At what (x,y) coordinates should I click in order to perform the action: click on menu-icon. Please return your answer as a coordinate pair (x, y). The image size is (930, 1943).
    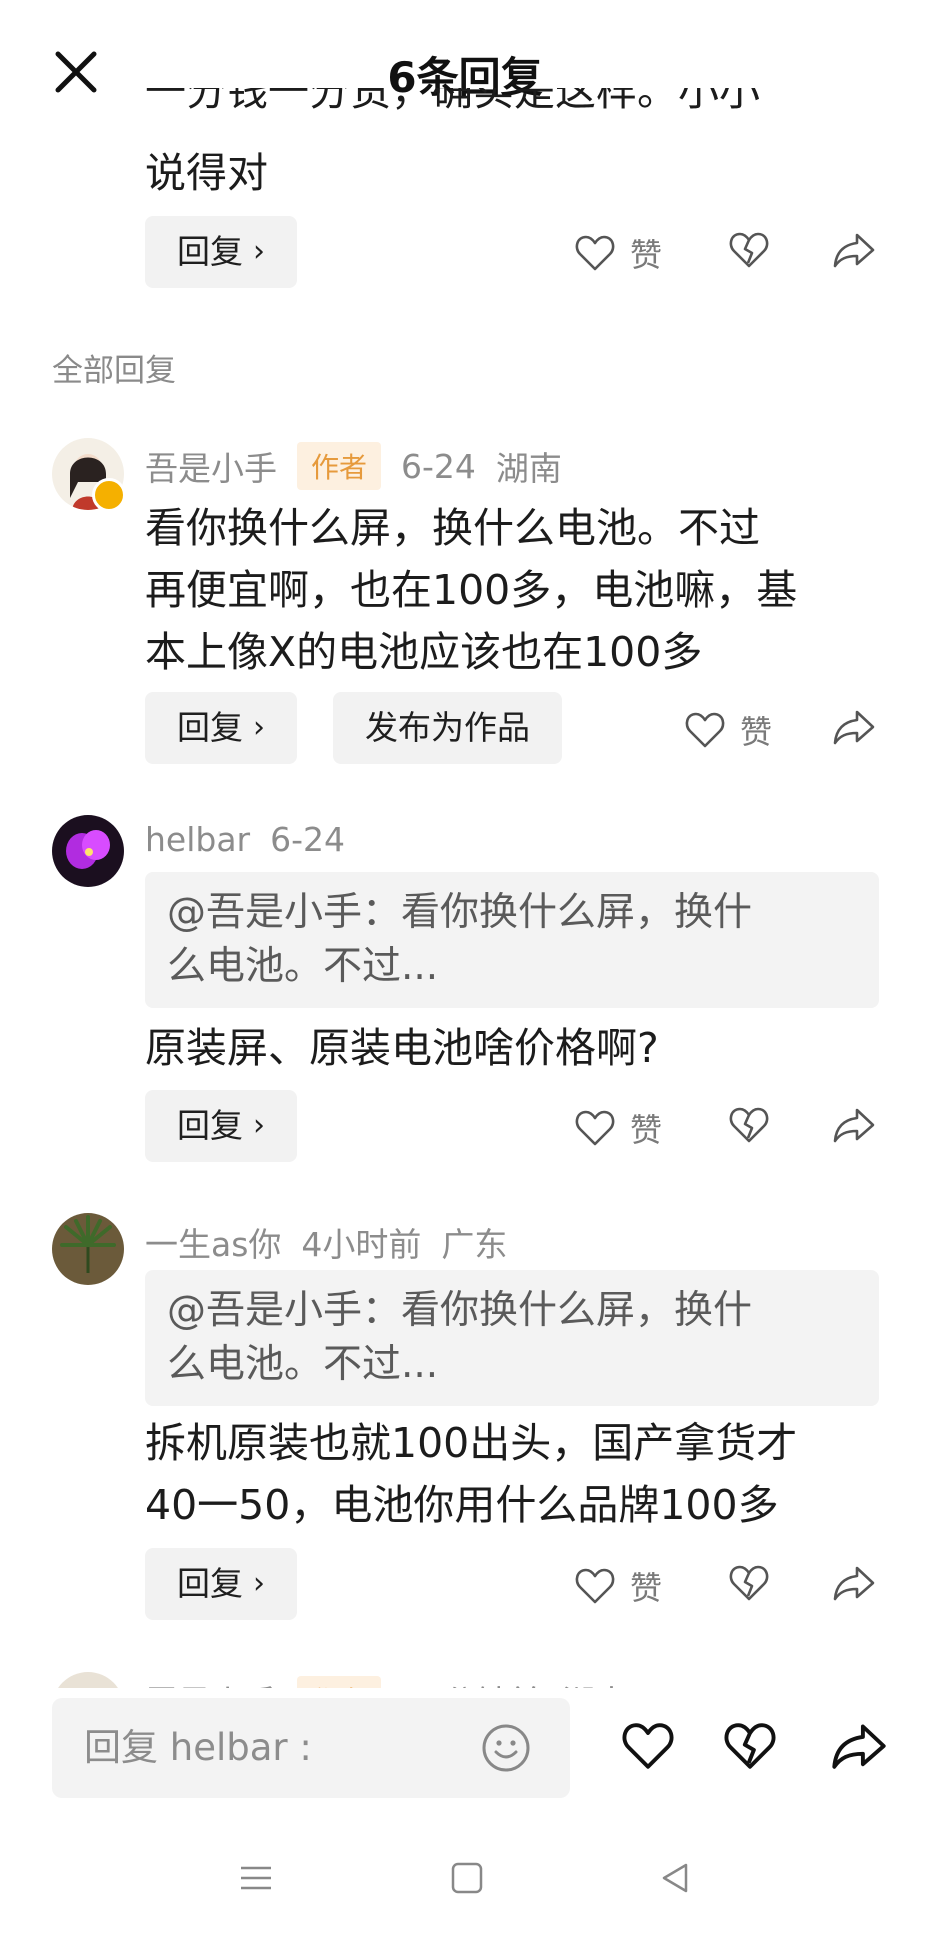
    Looking at the image, I should click on (256, 1878).